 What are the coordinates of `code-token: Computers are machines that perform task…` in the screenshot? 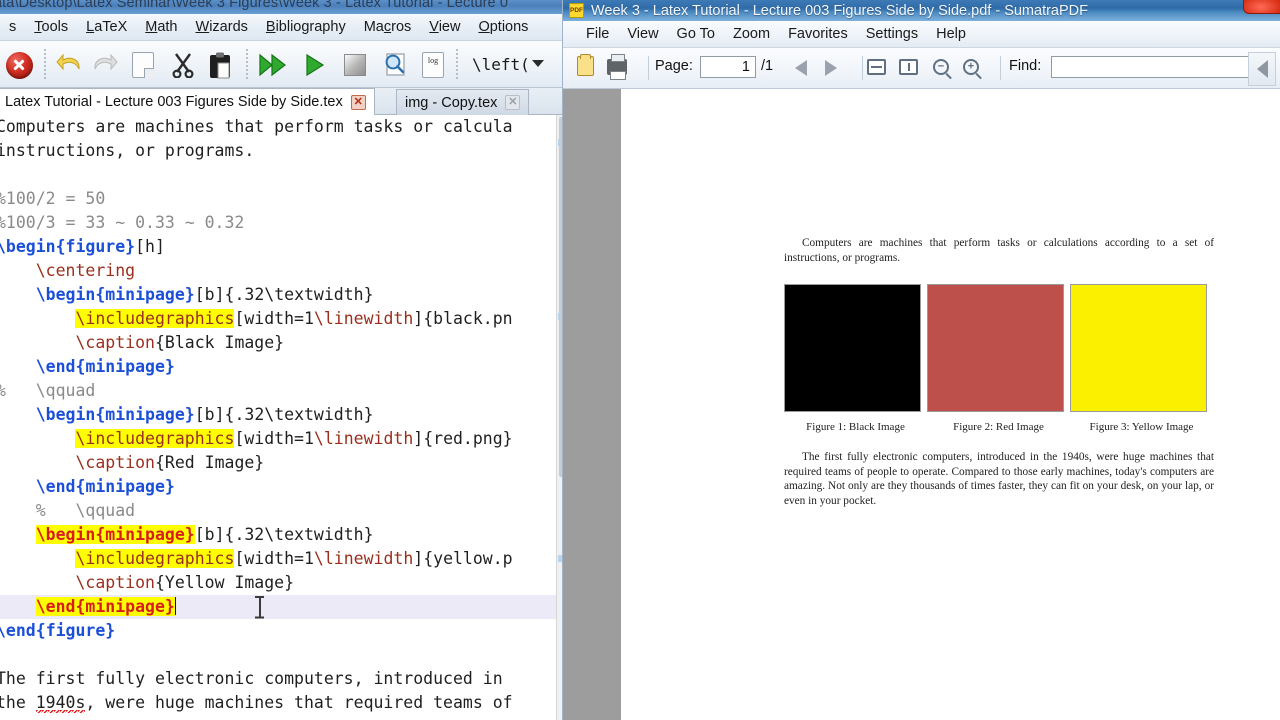 It's located at (256, 126).